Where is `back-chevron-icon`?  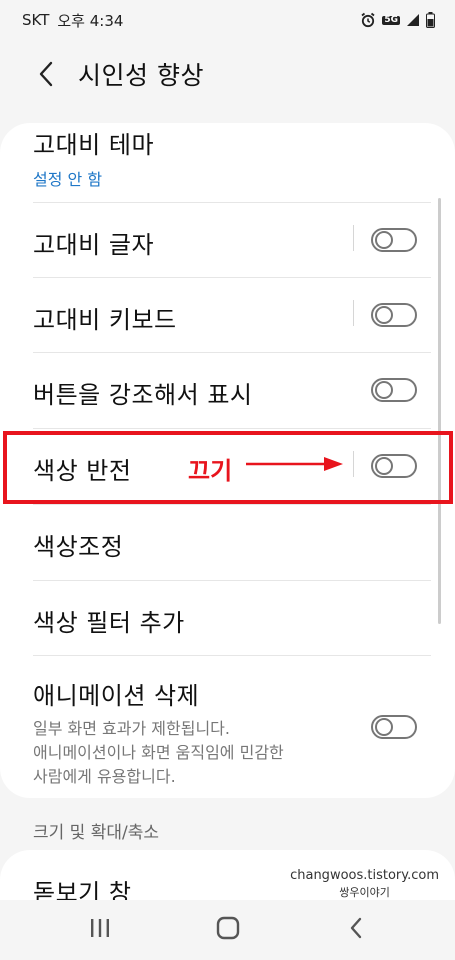
back-chevron-icon is located at coordinates (356, 928).